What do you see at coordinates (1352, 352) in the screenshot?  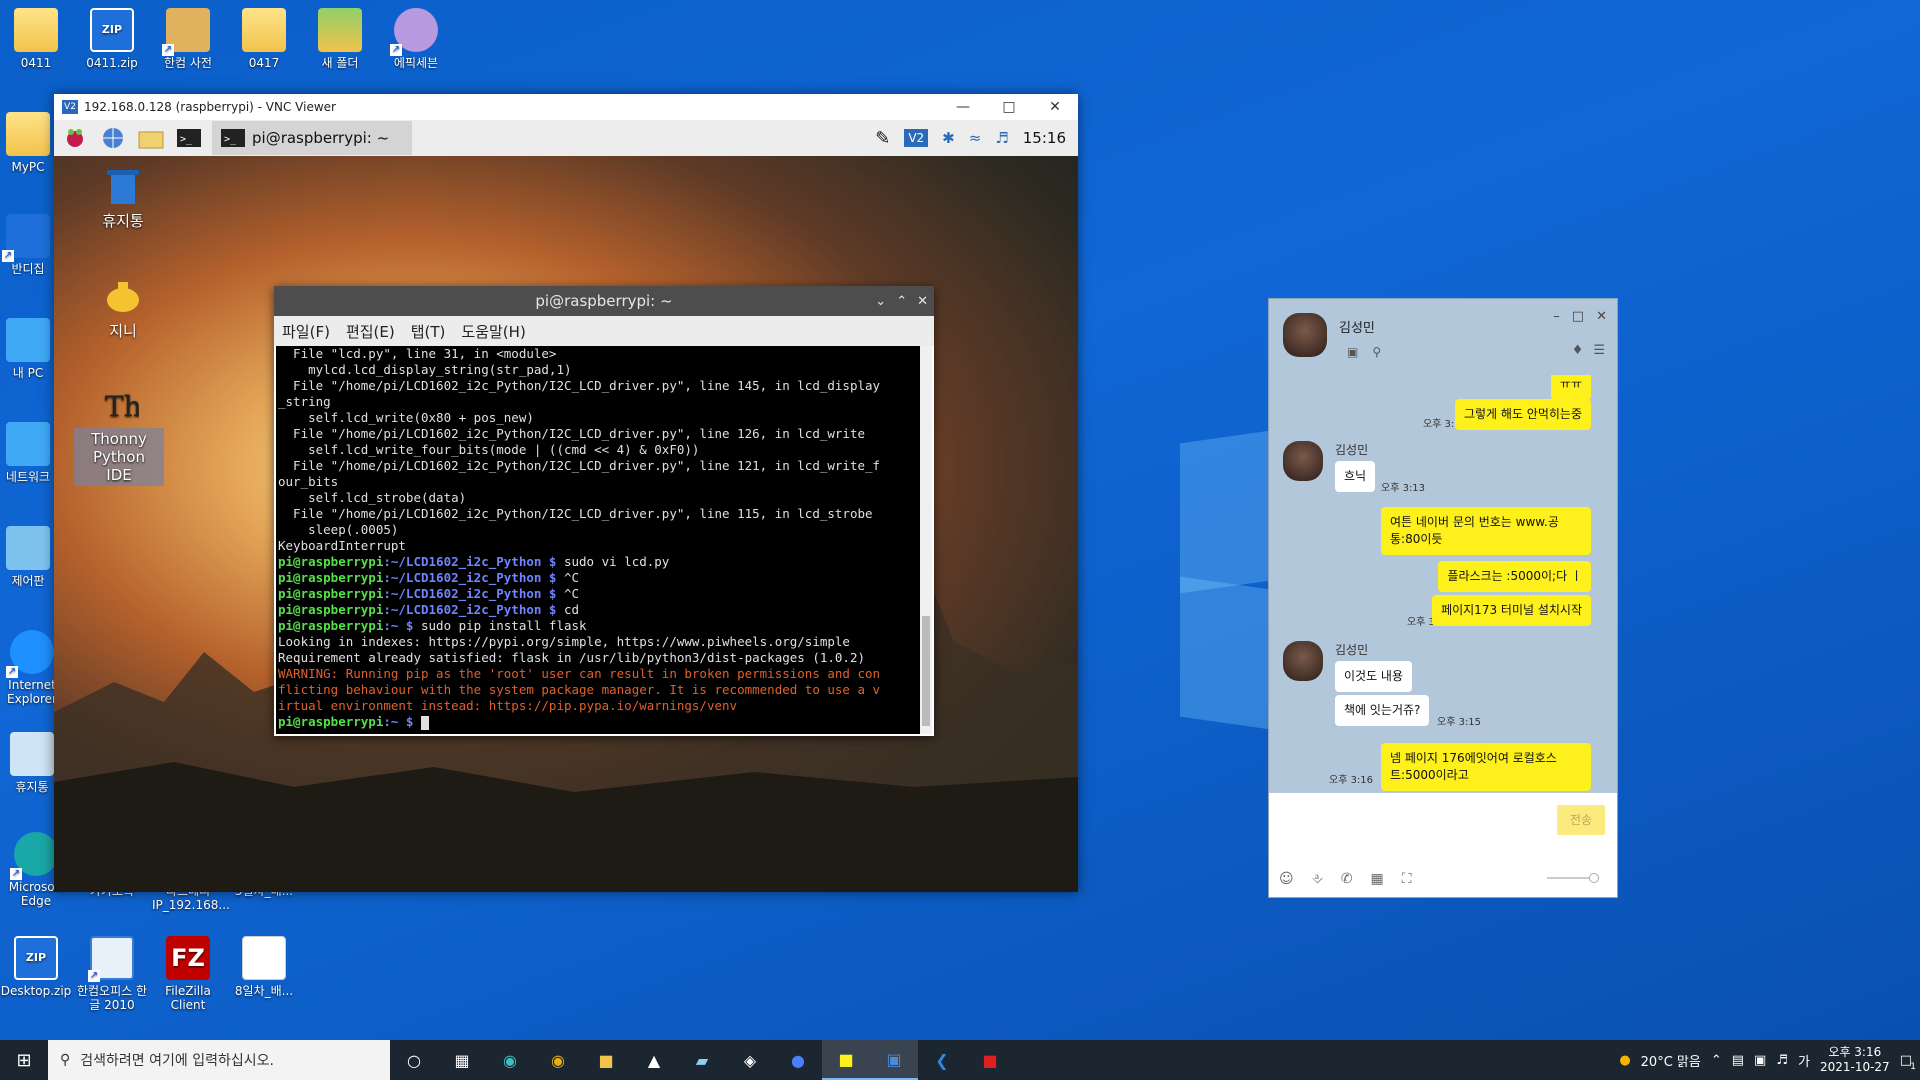 I see `drawer-icon: ▣` at bounding box center [1352, 352].